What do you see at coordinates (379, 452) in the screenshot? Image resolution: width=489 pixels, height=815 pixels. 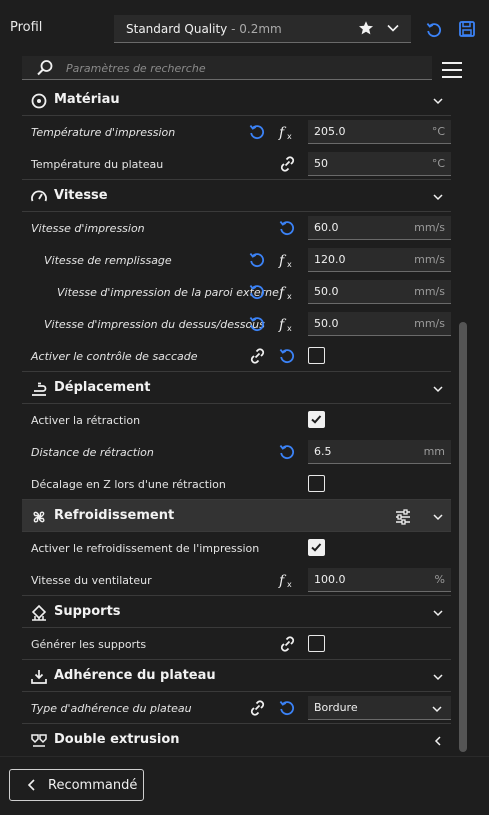 I see `distance-retraction-field: 6.5 mm` at bounding box center [379, 452].